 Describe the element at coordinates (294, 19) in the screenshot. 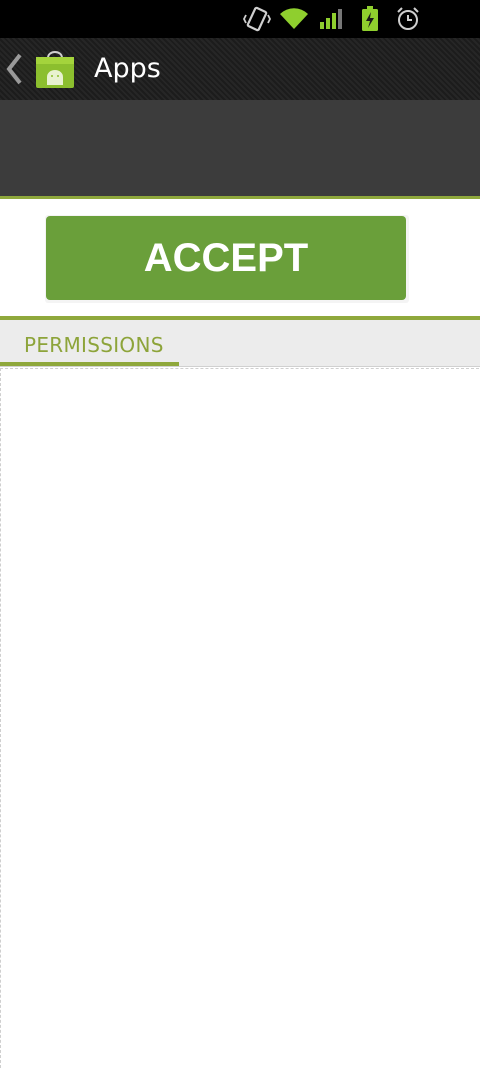

I see `wifi-icon` at that location.